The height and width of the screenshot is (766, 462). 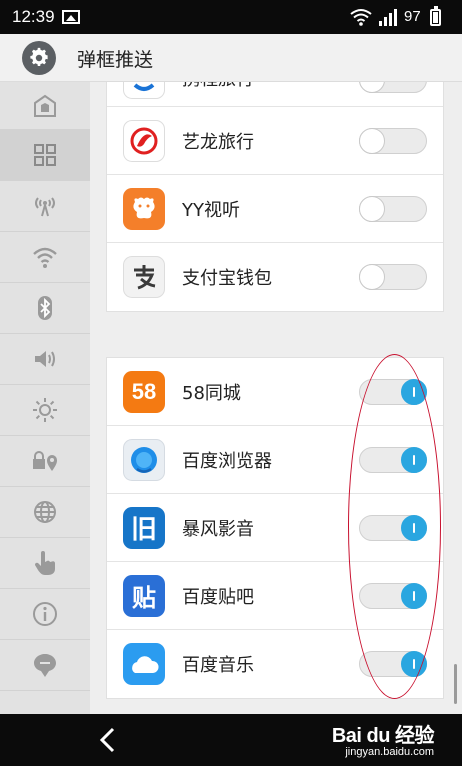 What do you see at coordinates (71, 17) in the screenshot?
I see `image-notification-icon` at bounding box center [71, 17].